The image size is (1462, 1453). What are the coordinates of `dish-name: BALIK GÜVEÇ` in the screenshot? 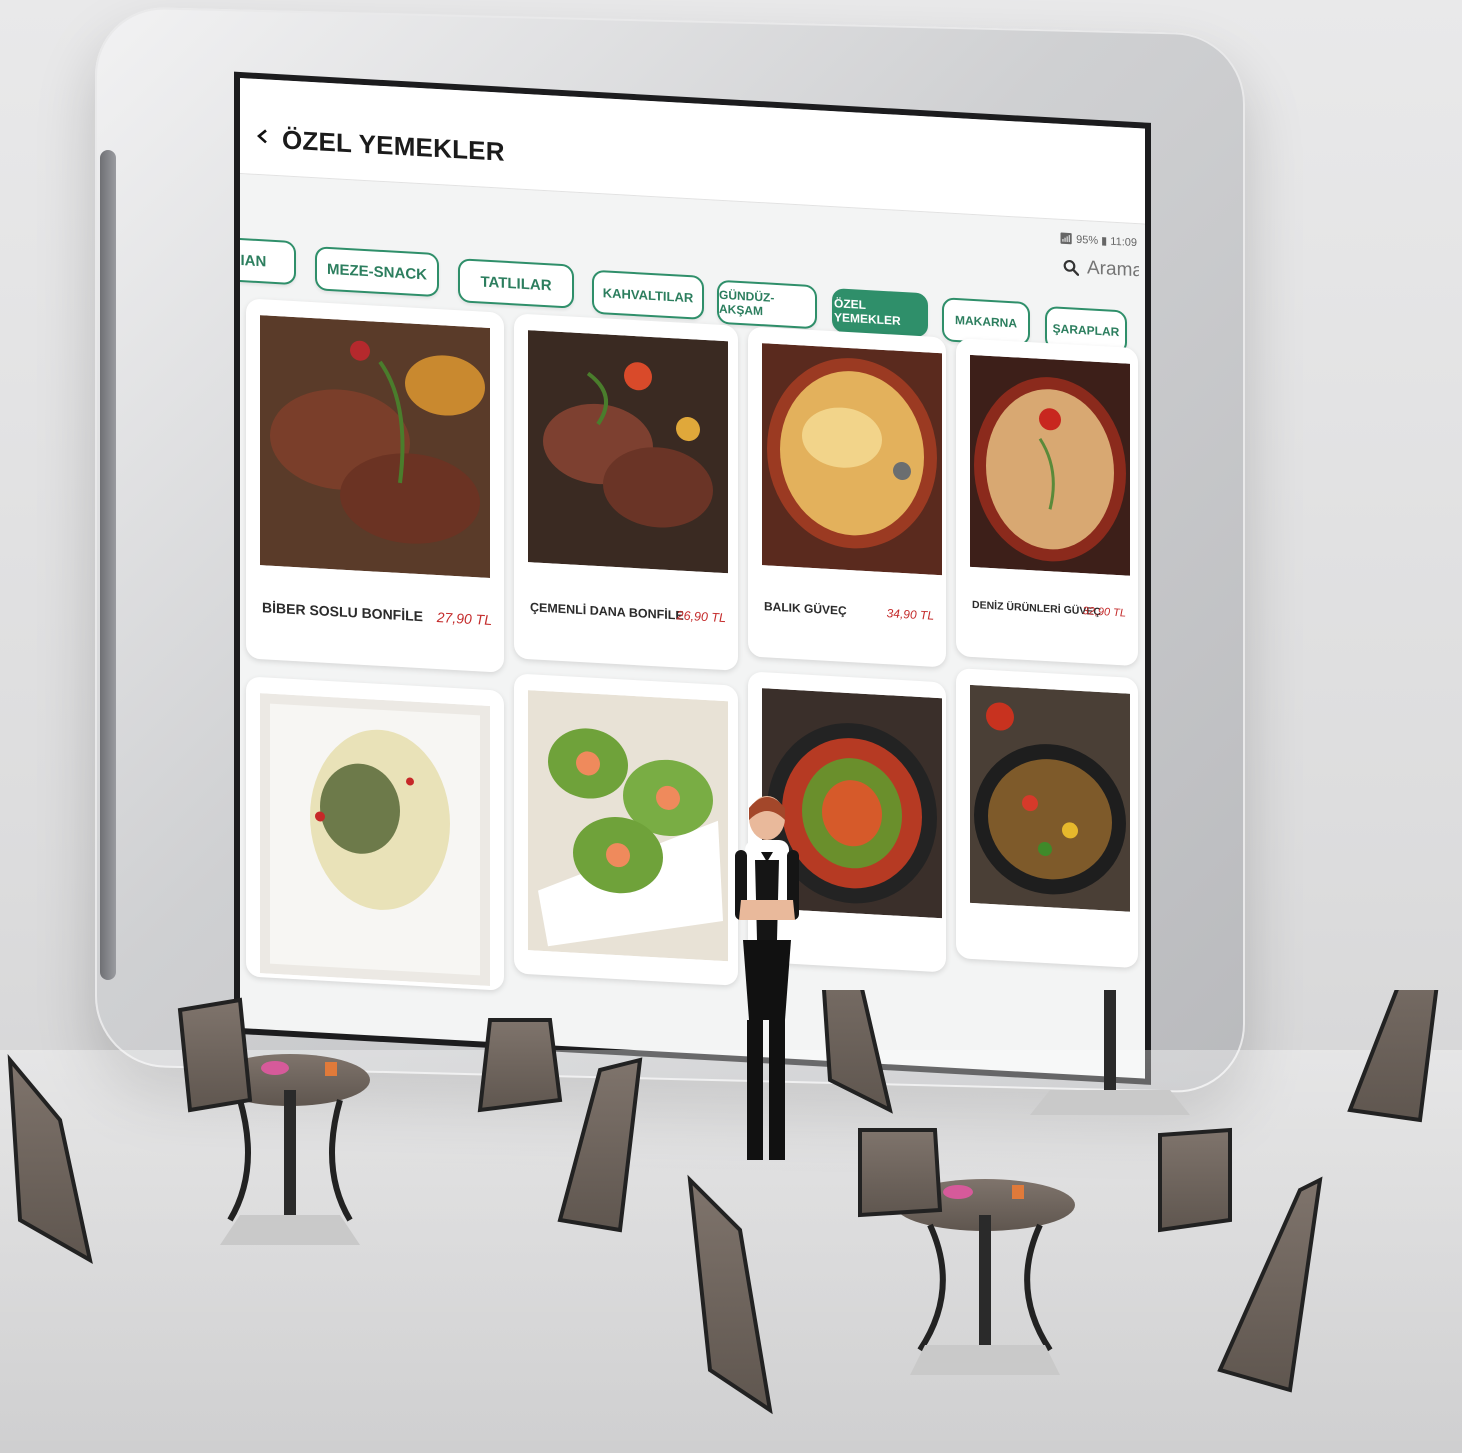 It's located at (805, 608).